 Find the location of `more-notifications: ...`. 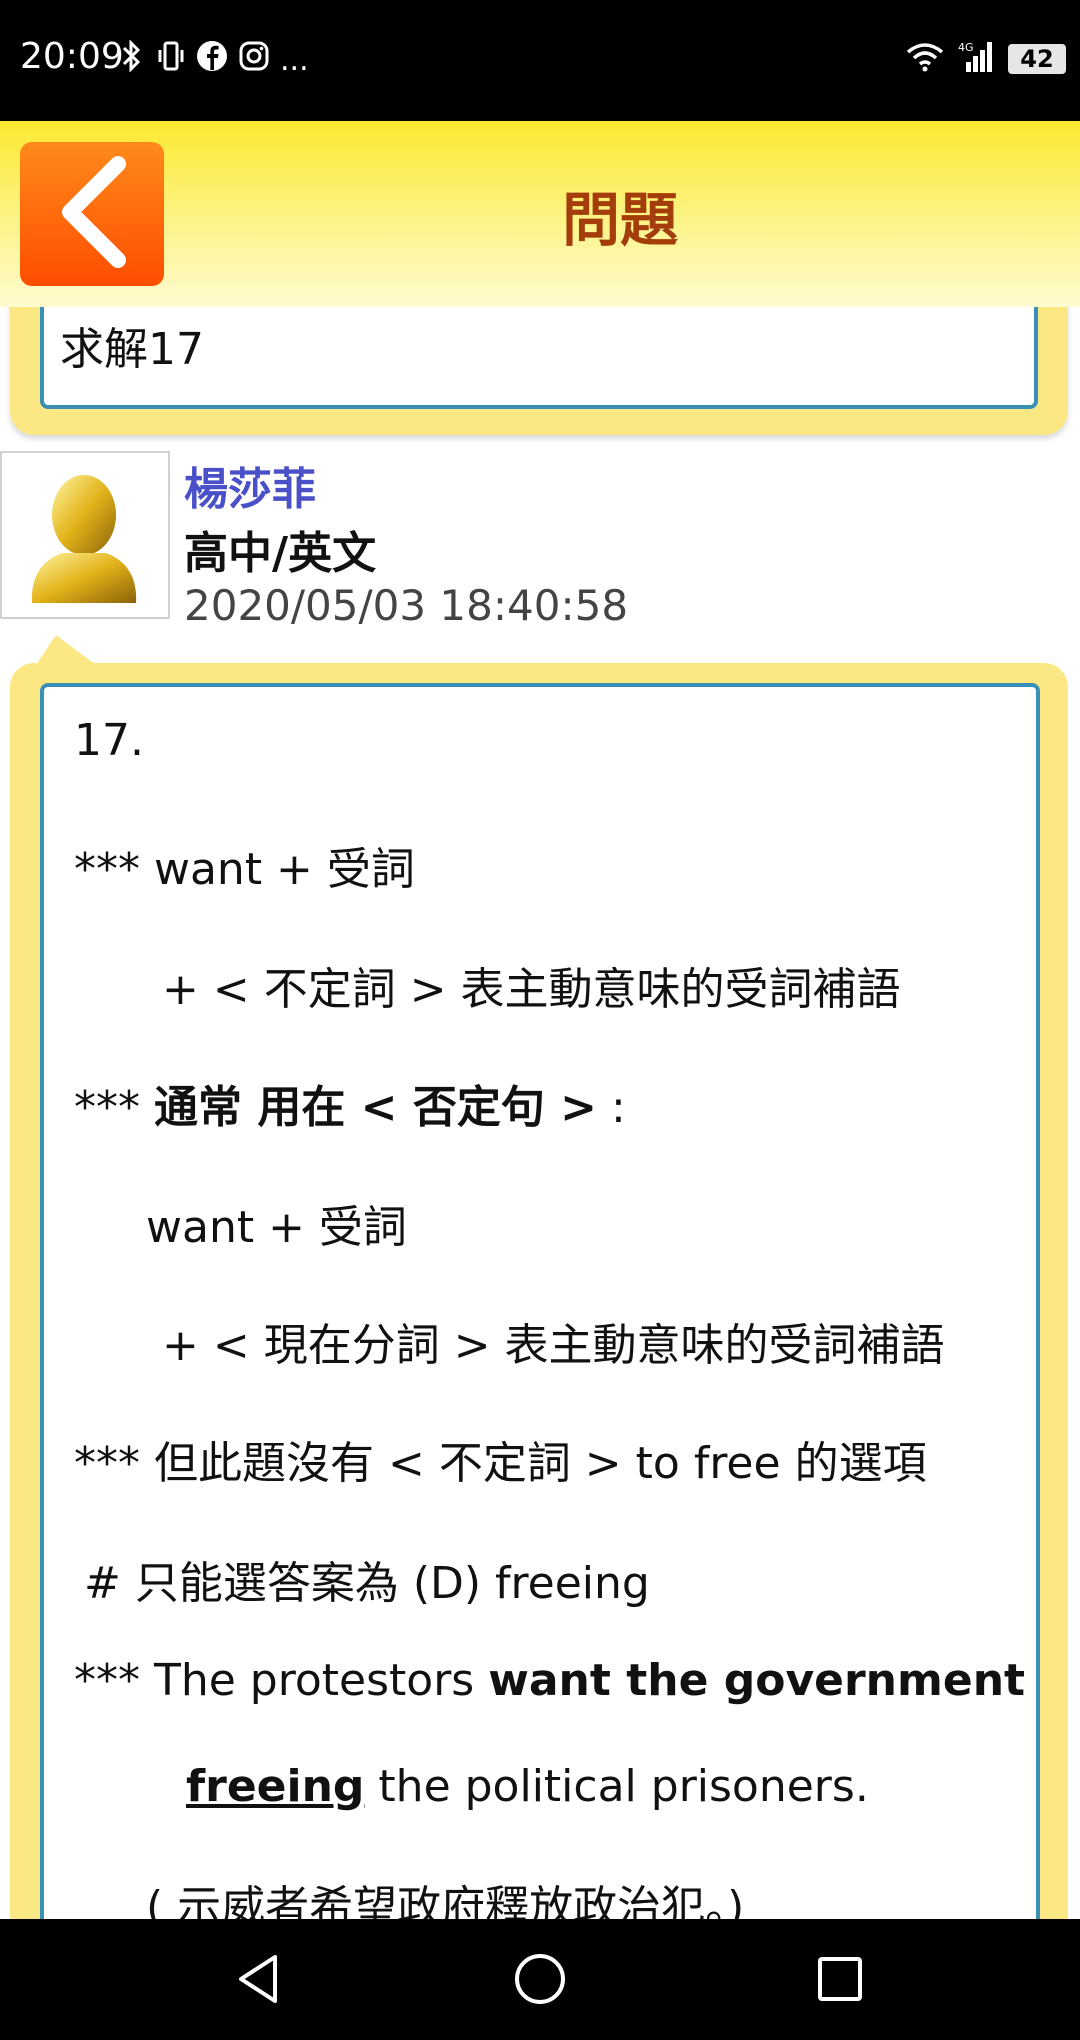

more-notifications: ... is located at coordinates (294, 60).